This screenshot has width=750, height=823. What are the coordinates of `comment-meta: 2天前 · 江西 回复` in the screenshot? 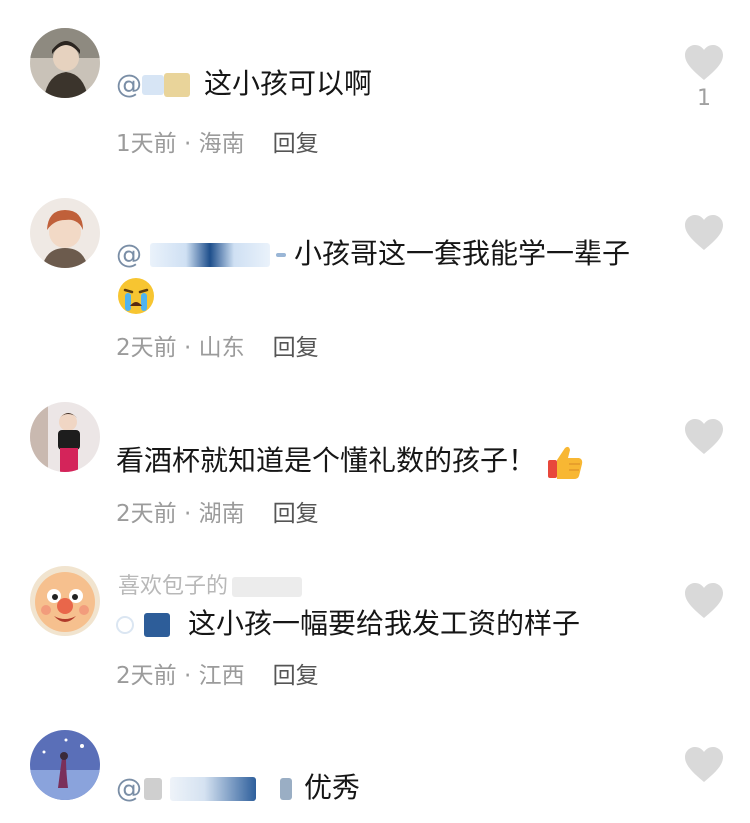 It's located at (217, 673).